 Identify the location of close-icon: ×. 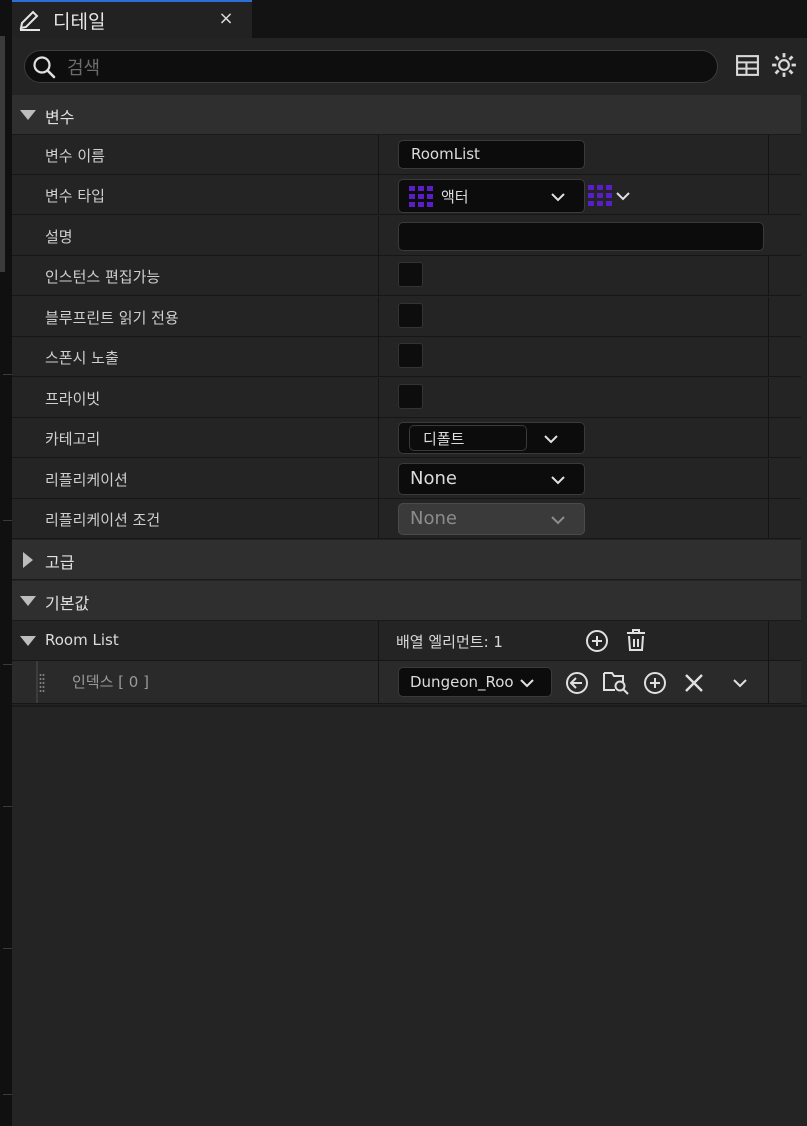
(226, 19).